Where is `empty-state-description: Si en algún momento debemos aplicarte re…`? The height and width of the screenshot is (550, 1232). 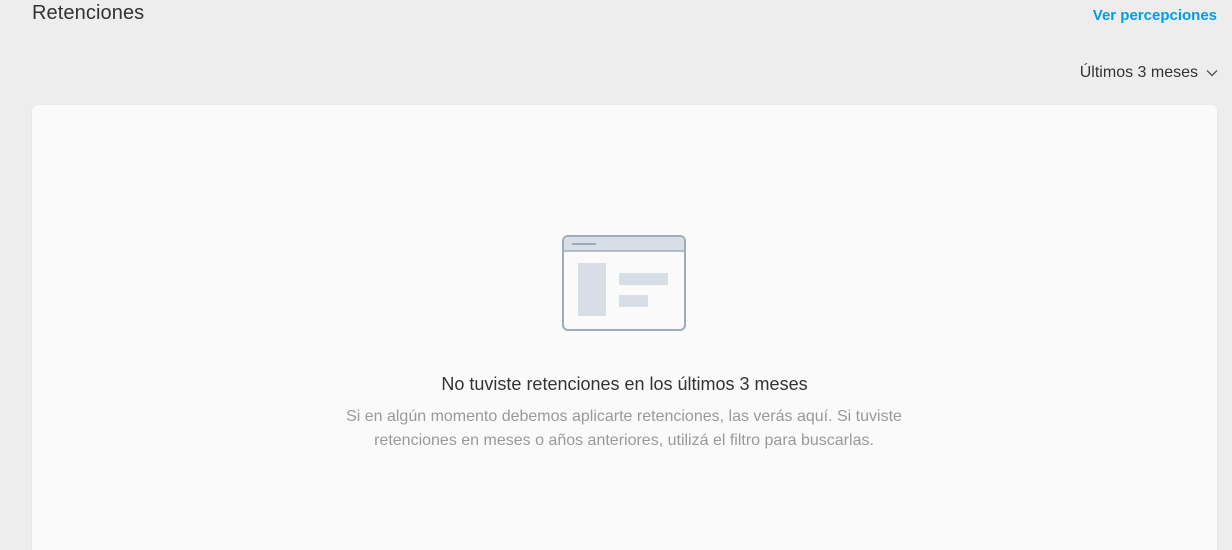
empty-state-description: Si en algún momento debemos aplicarte re… is located at coordinates (624, 428).